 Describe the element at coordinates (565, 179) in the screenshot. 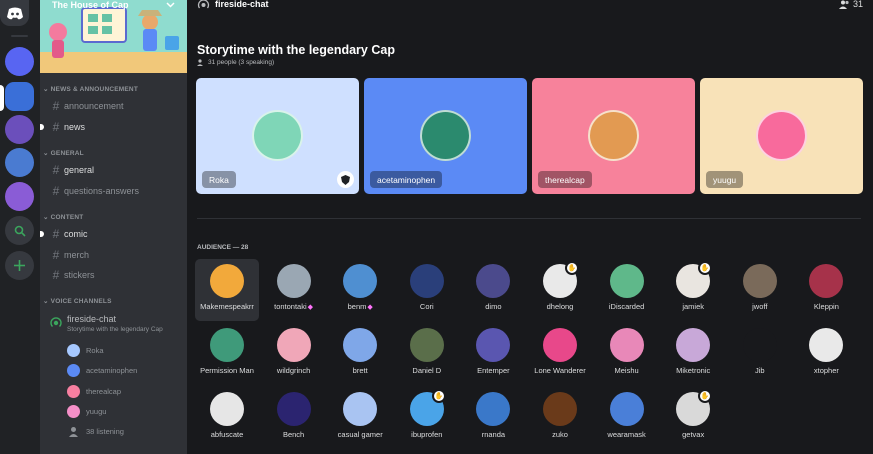

I see `speaker-name: therealcap` at that location.